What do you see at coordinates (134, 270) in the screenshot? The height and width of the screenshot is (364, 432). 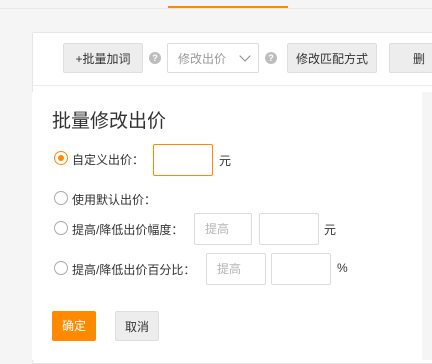 I see `adjust-percent-label: 提高/降低出价百分比：` at bounding box center [134, 270].